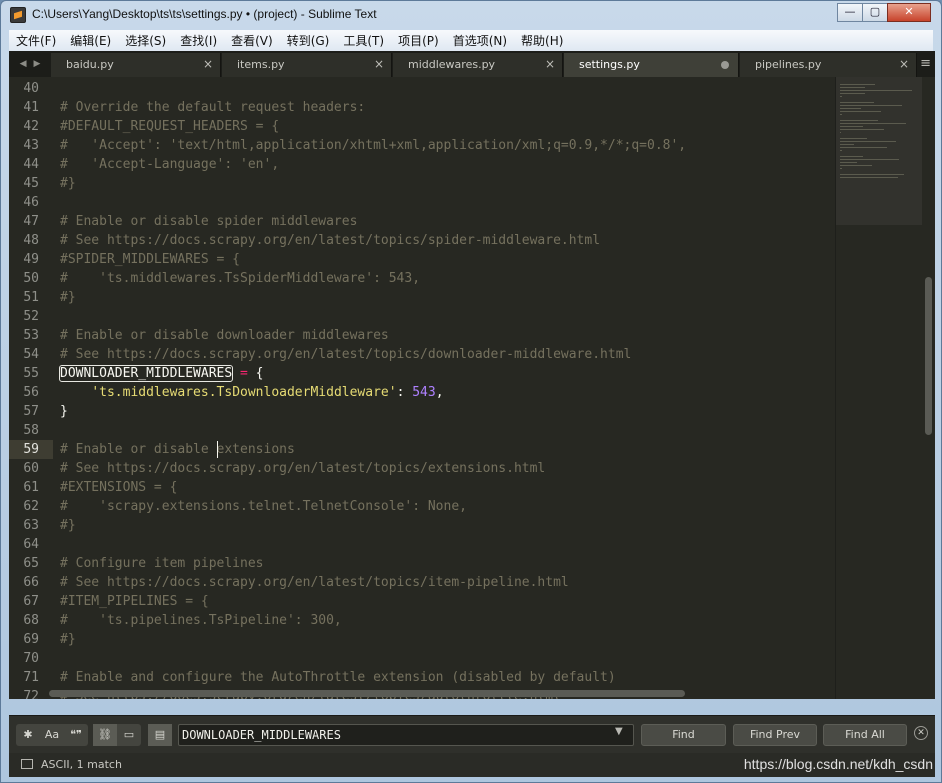  I want to click on in-selection-toggle: ▭, so click(129, 735).